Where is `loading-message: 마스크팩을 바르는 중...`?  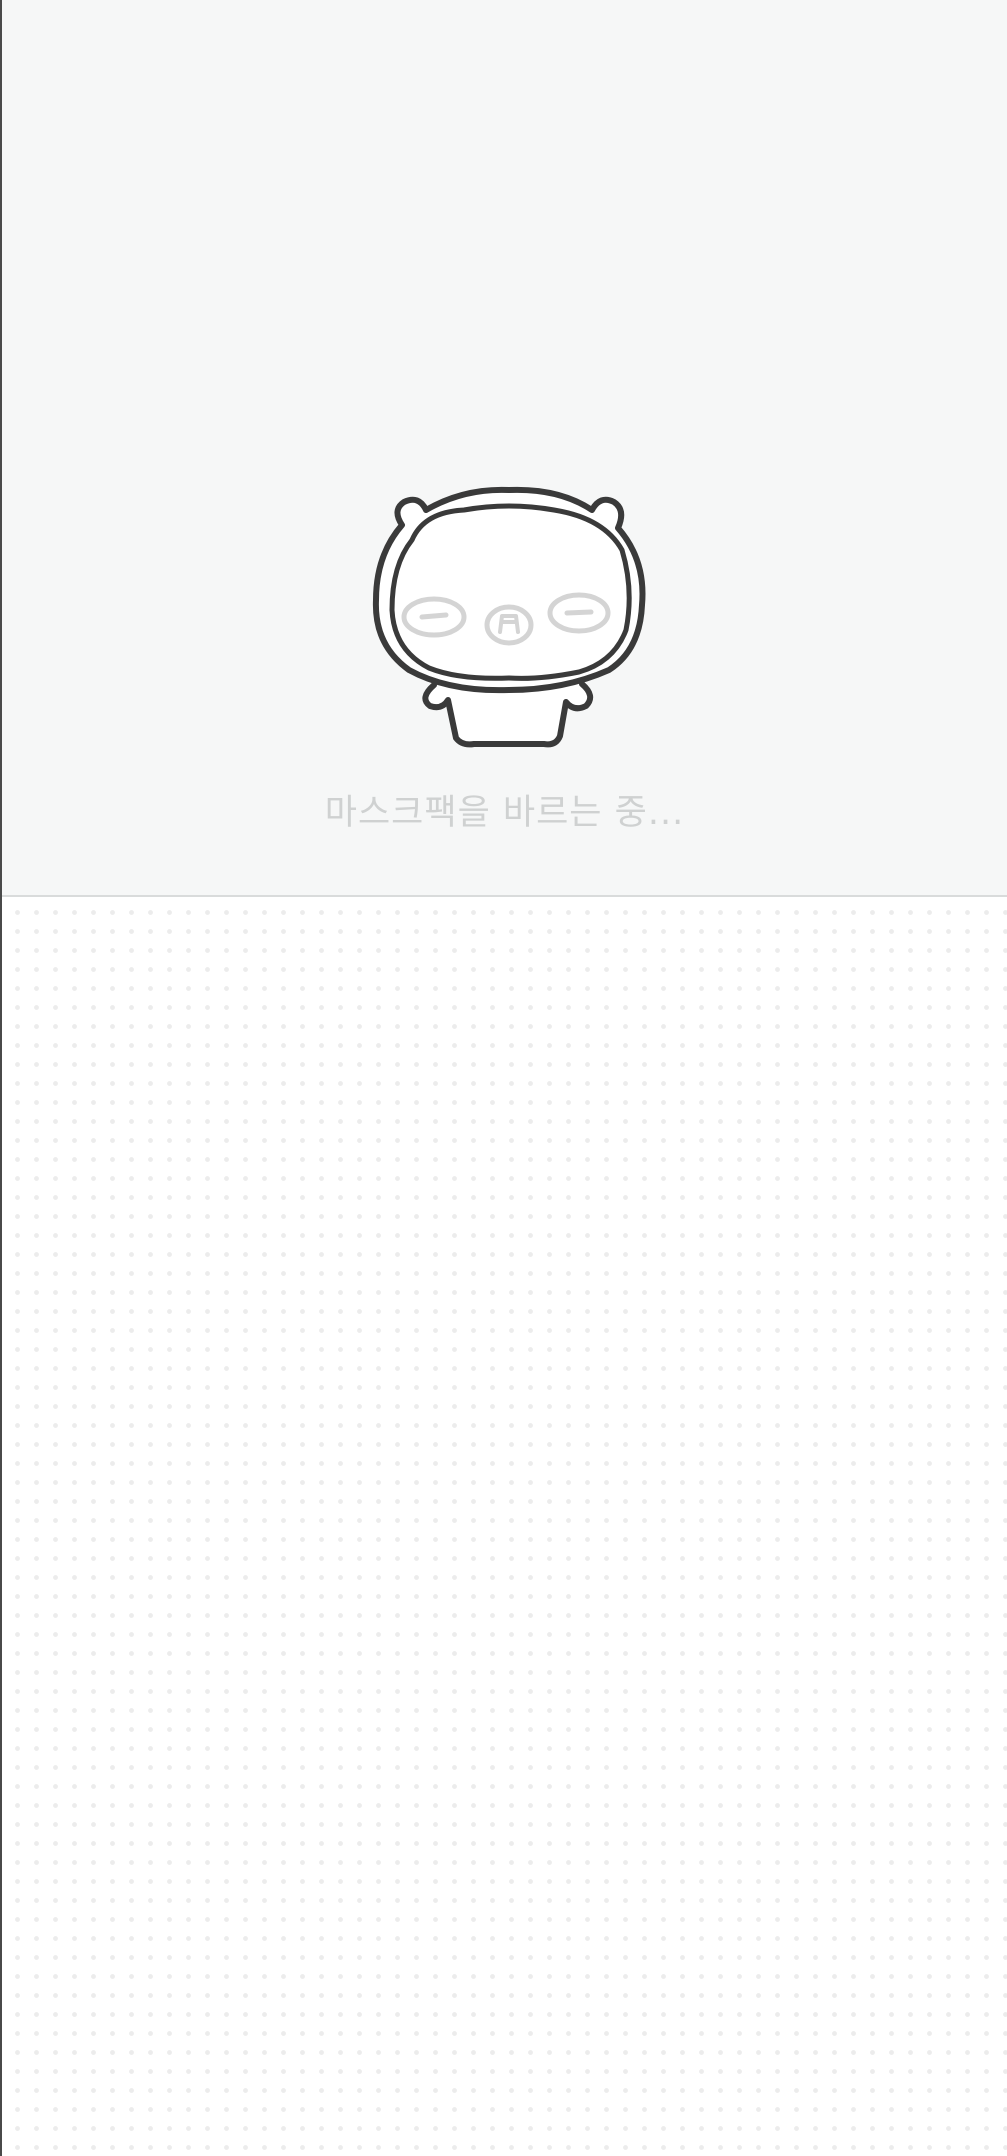
loading-message: 마스크팩을 바르는 중... is located at coordinates (504, 813).